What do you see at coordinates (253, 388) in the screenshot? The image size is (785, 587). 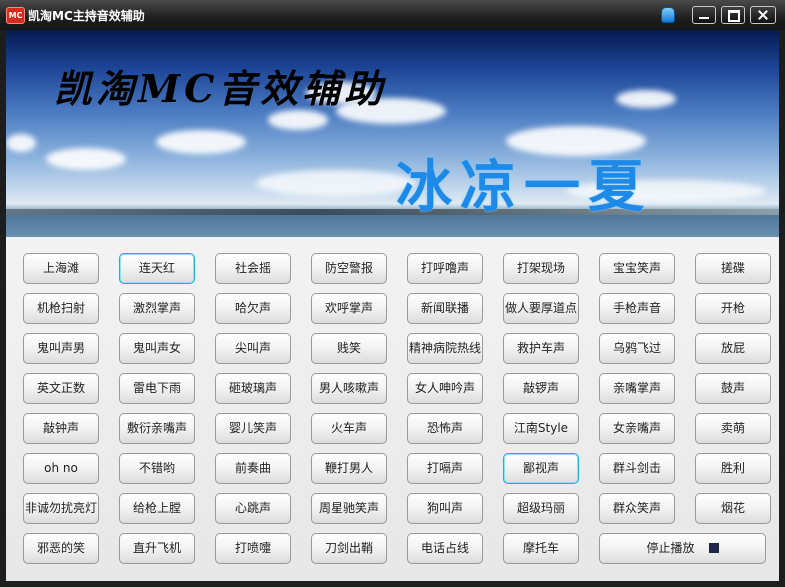 I see `sound-button: 砸玻璃声` at bounding box center [253, 388].